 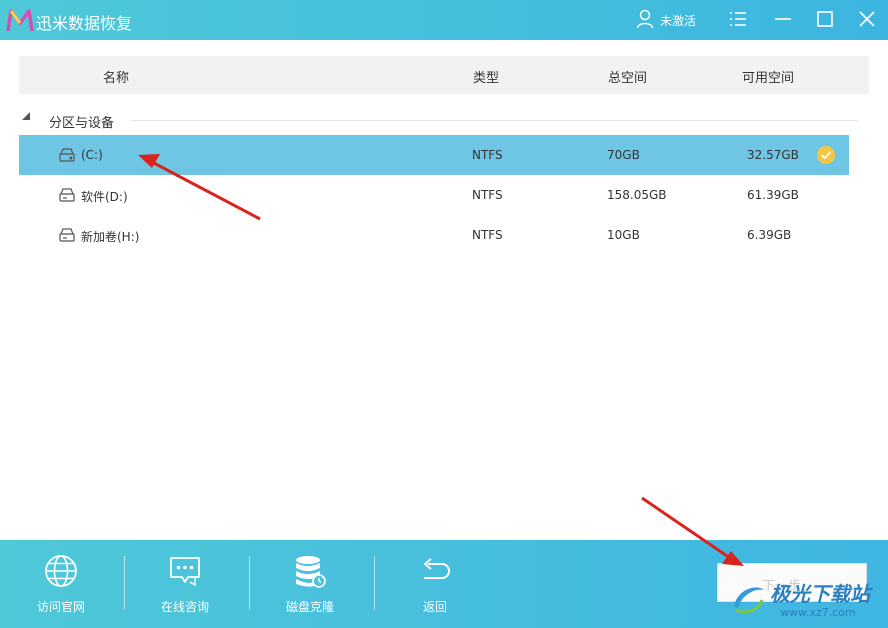 What do you see at coordinates (749, 600) in the screenshot?
I see `watermark-logo-icon` at bounding box center [749, 600].